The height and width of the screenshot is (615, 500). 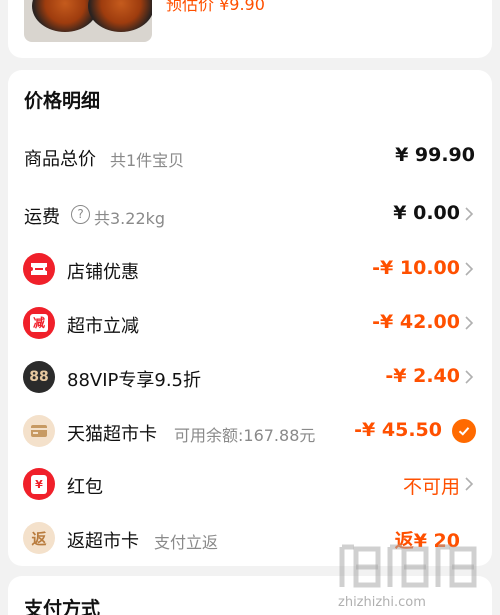 What do you see at coordinates (215, 7) in the screenshot?
I see `estimated-price: 预估价 ¥9.90` at bounding box center [215, 7].